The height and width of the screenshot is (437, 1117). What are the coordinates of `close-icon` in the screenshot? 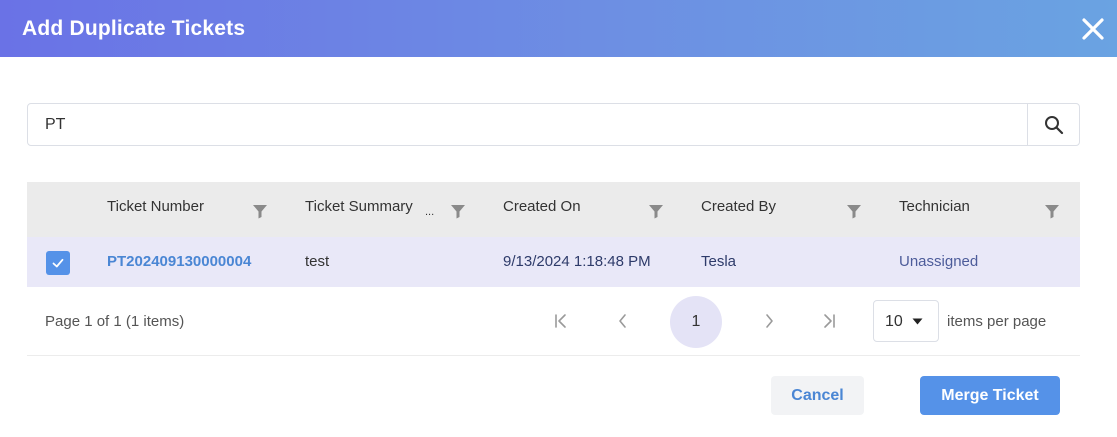 It's located at (1093, 29).